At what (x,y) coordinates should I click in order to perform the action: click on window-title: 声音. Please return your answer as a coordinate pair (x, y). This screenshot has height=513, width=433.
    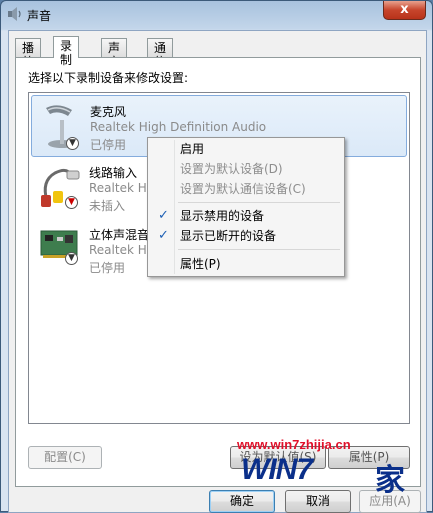
    Looking at the image, I should click on (39, 16).